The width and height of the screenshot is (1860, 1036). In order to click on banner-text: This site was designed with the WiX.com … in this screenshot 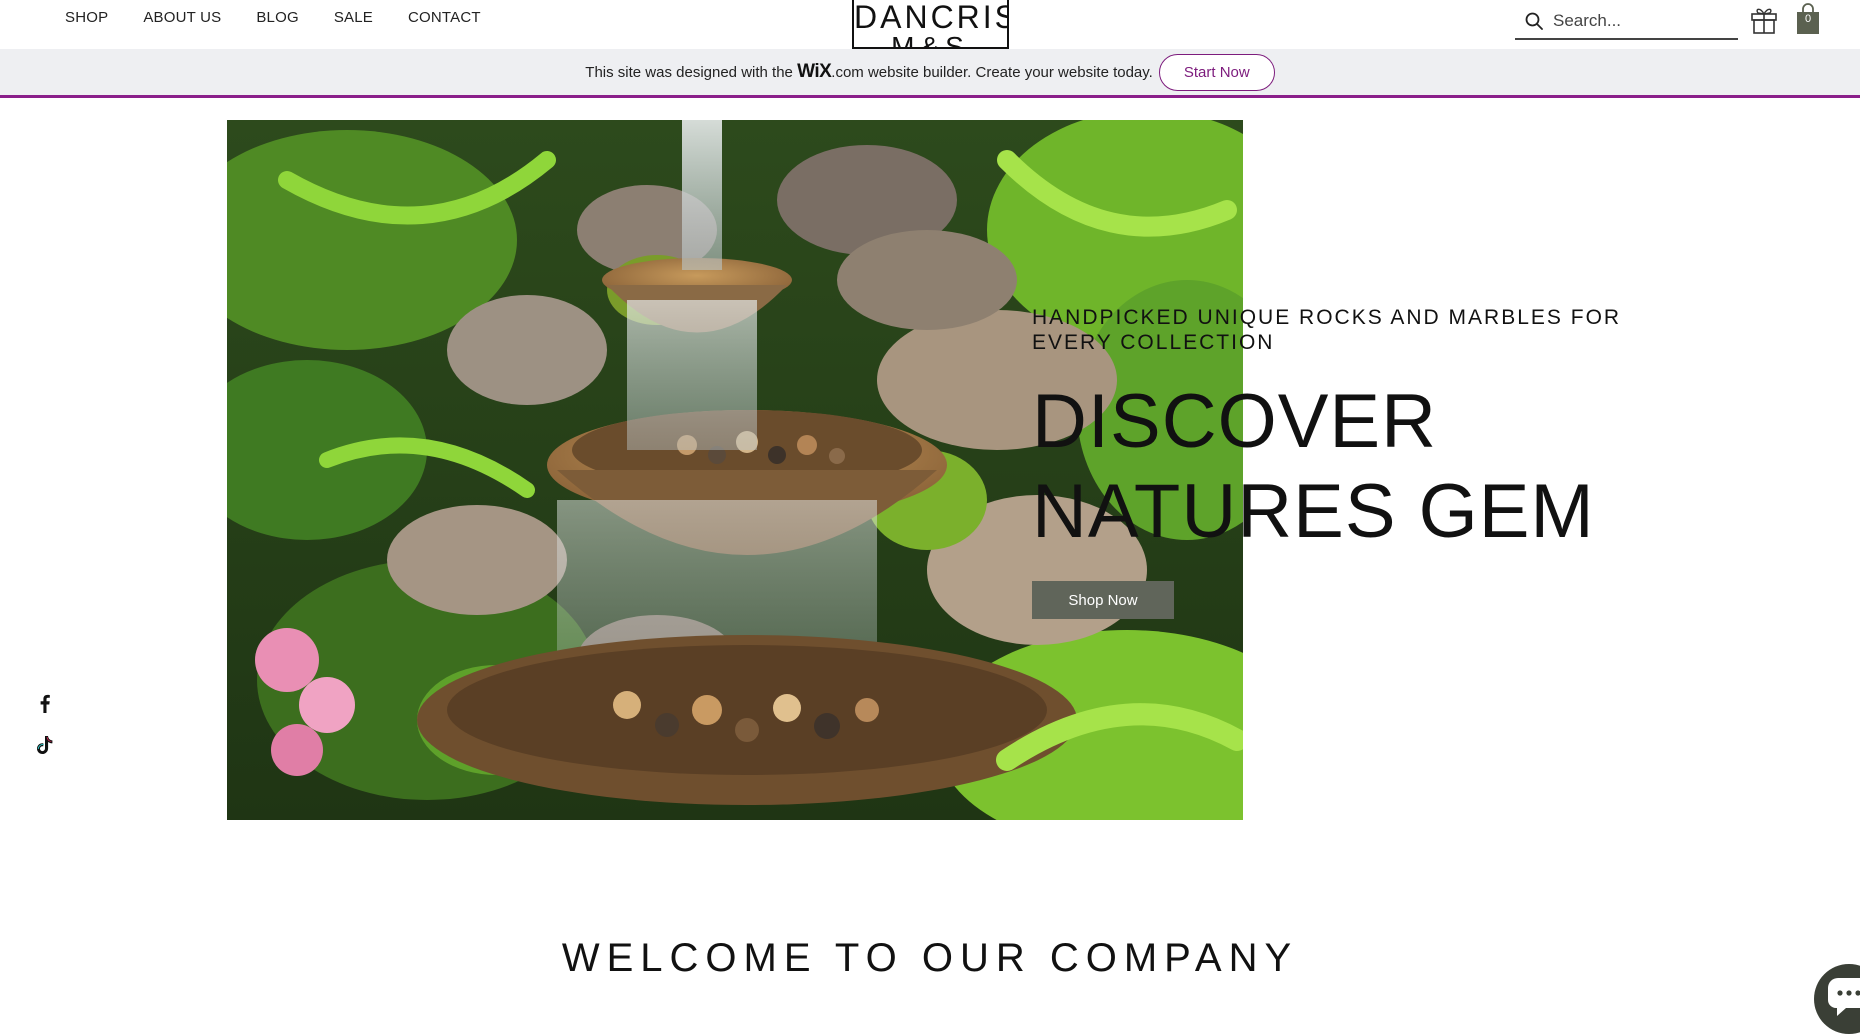, I will do `click(869, 72)`.